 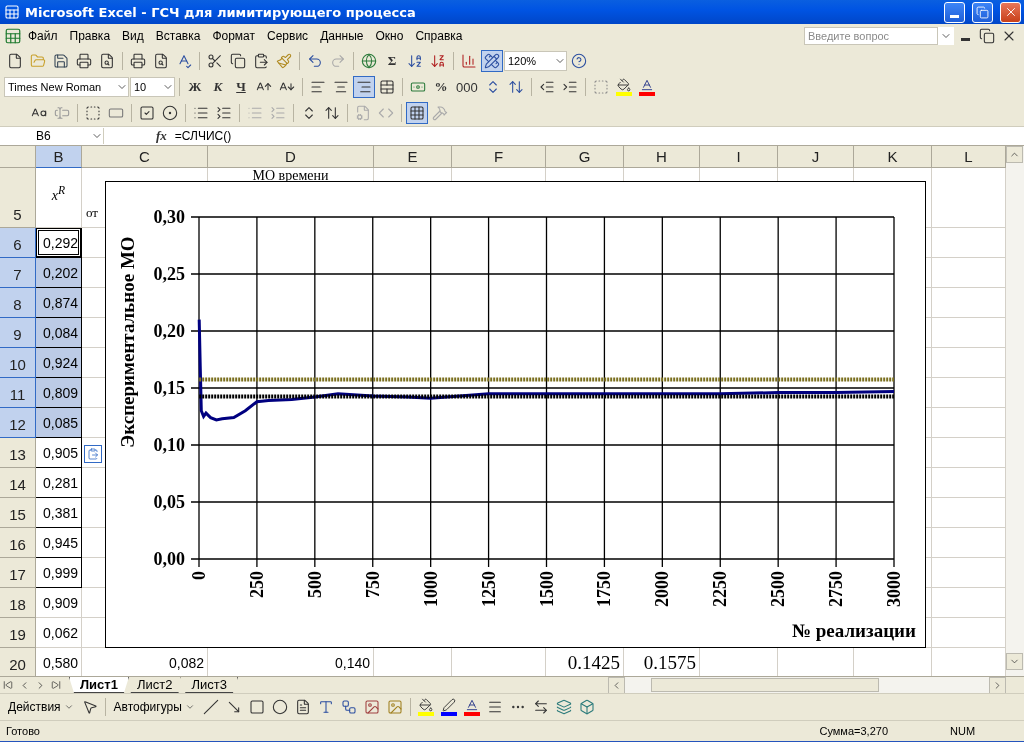 I want to click on table-cell: 0,924, so click(x=59, y=363).